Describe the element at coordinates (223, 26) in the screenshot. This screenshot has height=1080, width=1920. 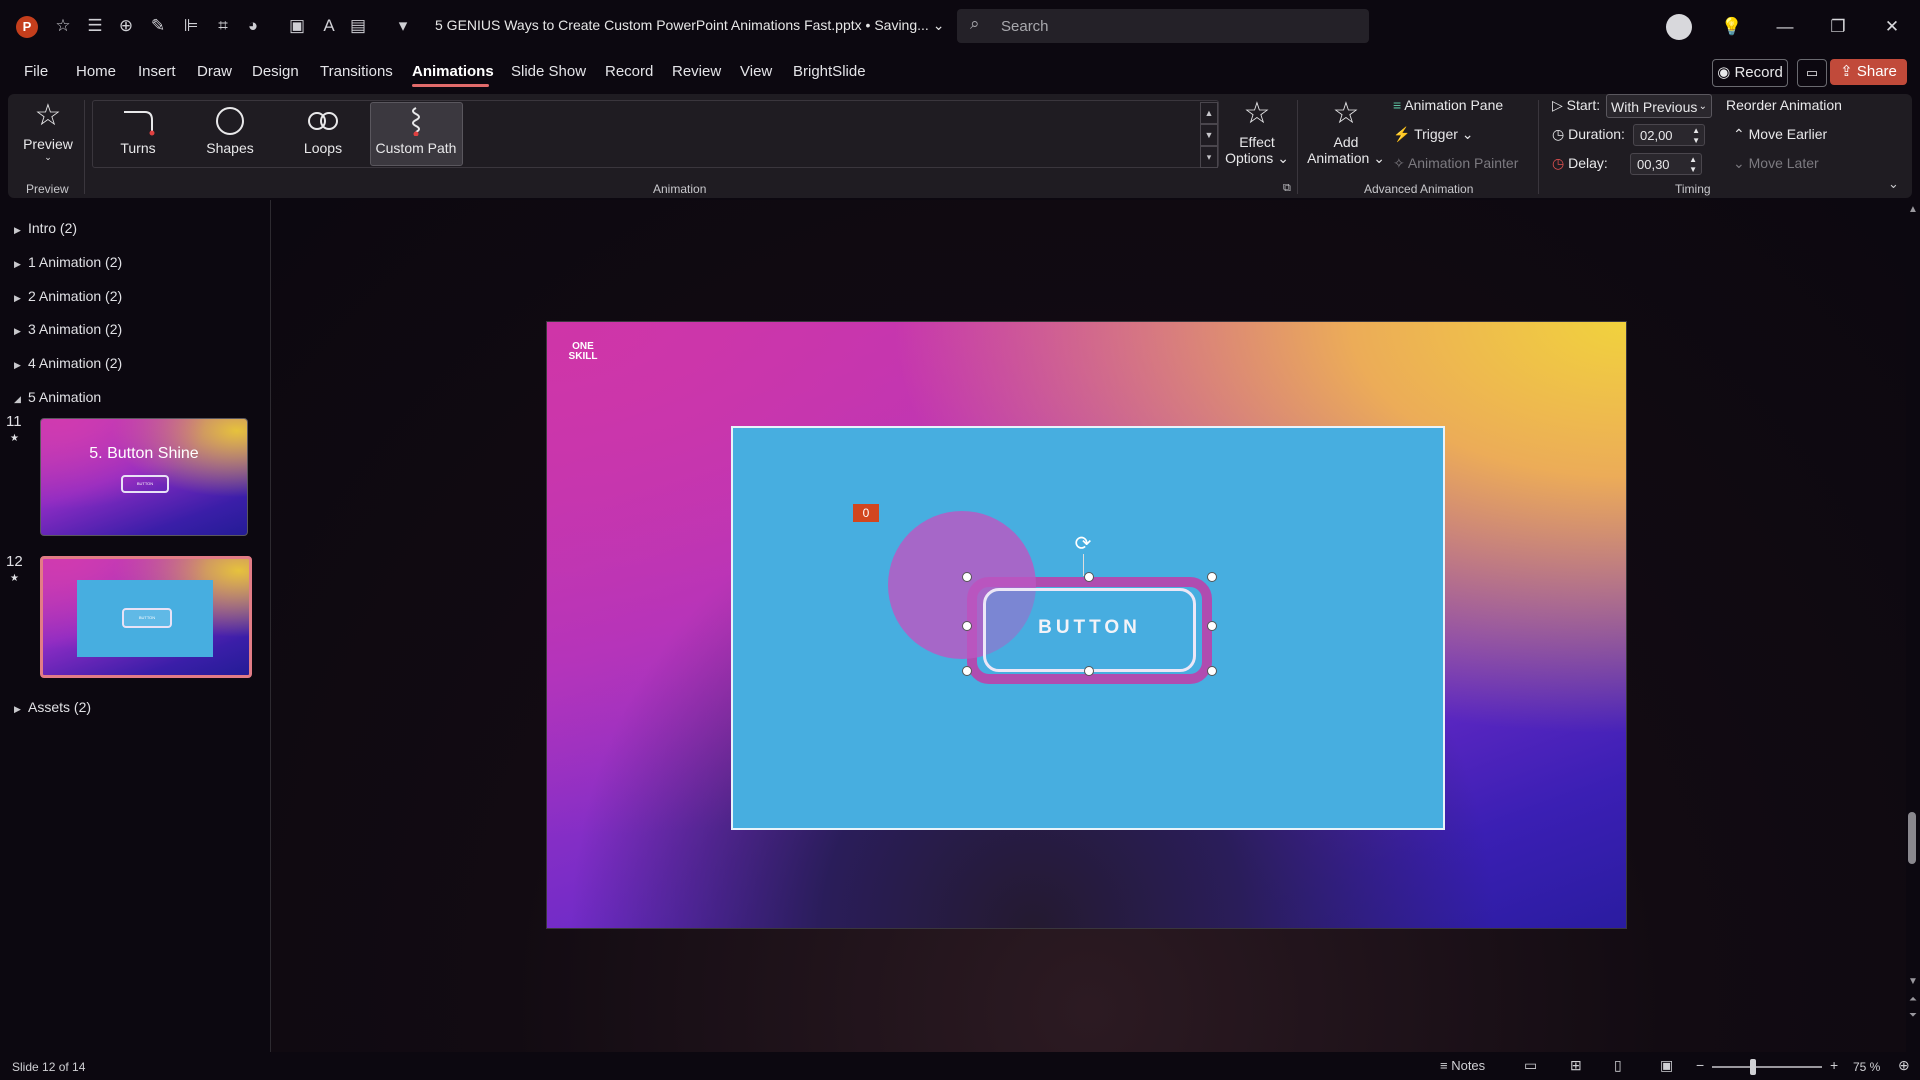
I see `crop-icon: ⌗` at that location.